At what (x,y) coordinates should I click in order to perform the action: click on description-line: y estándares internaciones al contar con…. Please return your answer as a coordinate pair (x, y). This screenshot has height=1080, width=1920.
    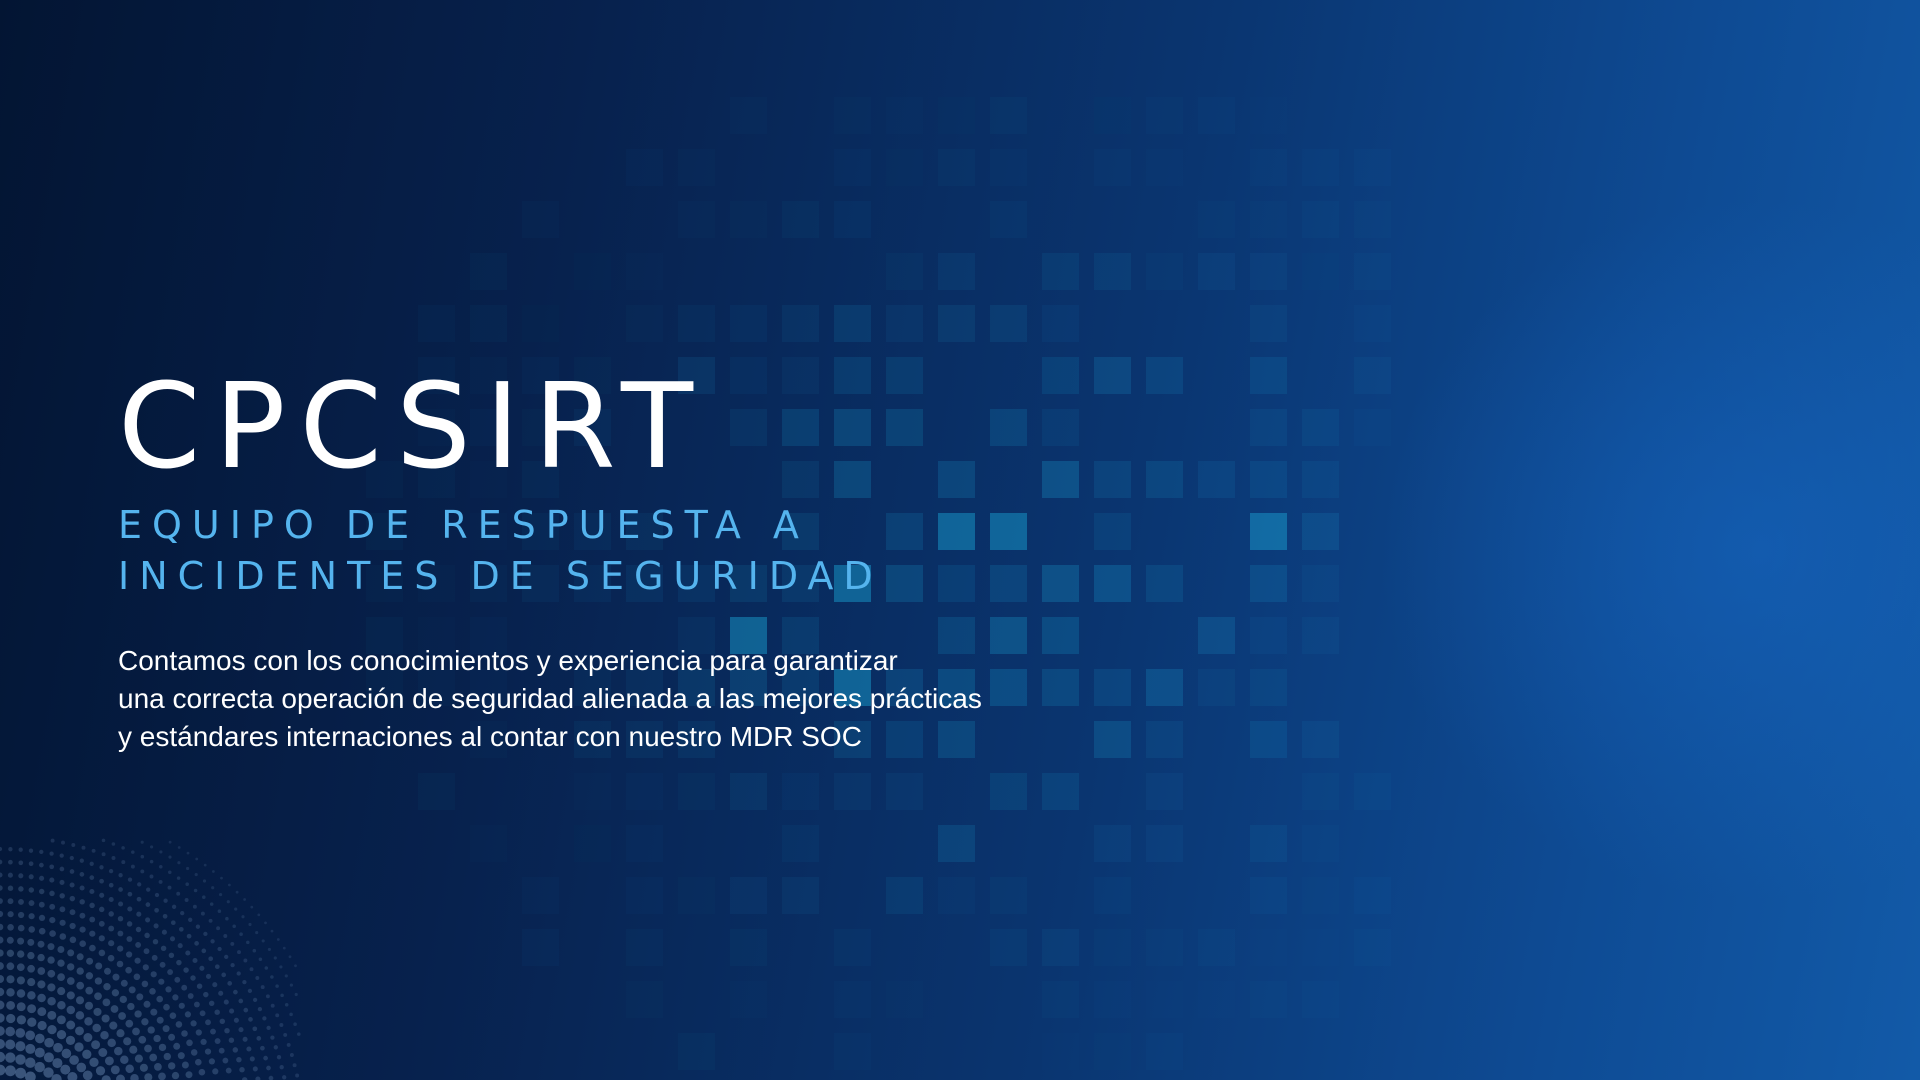
    Looking at the image, I should click on (490, 736).